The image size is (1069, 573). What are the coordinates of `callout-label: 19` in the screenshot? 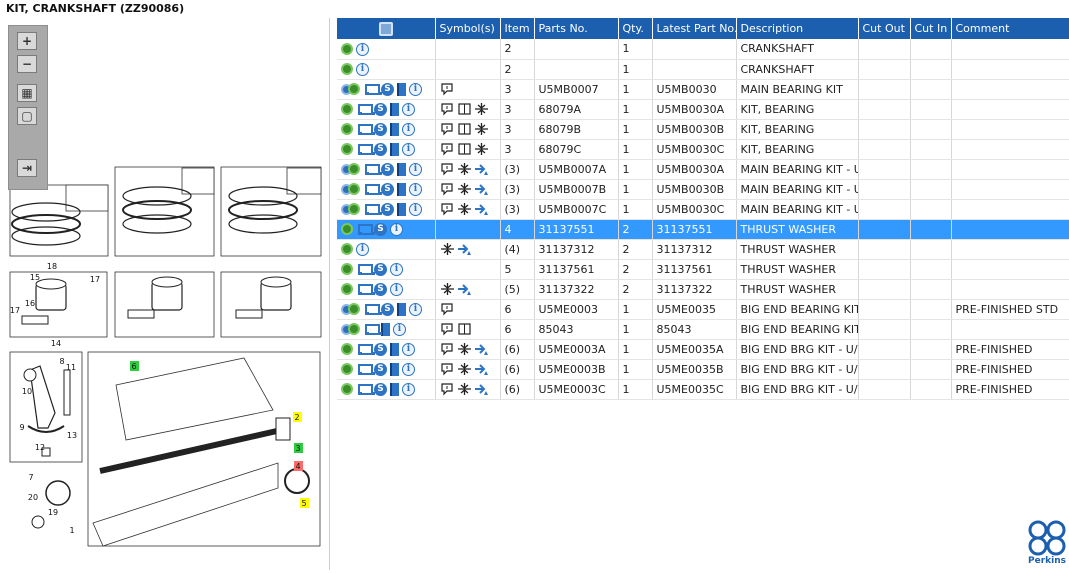 It's located at (53, 512).